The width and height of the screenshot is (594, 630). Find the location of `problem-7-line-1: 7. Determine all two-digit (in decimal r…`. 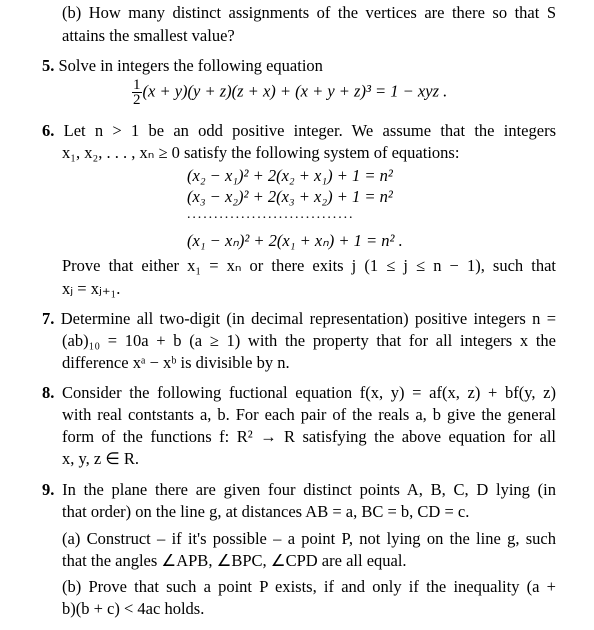

problem-7-line-1: 7. Determine all two-digit (in decimal r… is located at coordinates (299, 319).